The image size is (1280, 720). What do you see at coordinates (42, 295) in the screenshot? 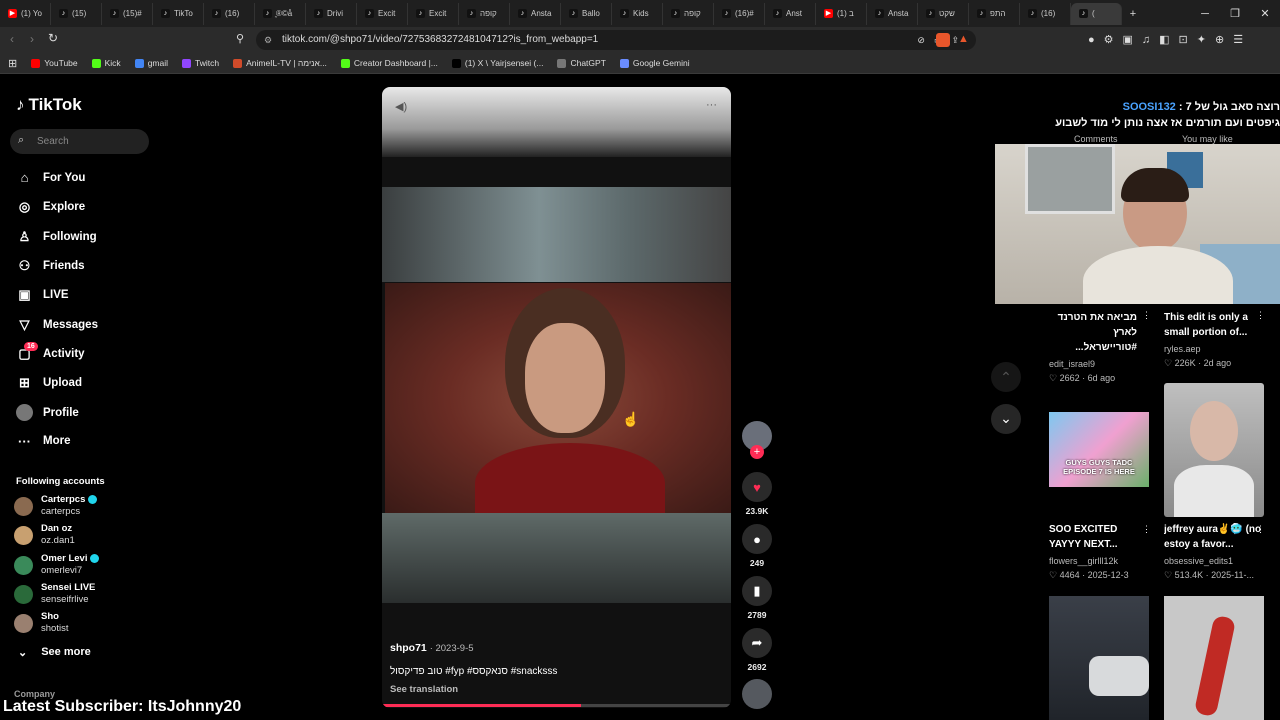
I see `nav-item-live: ▣ LIVE` at bounding box center [42, 295].